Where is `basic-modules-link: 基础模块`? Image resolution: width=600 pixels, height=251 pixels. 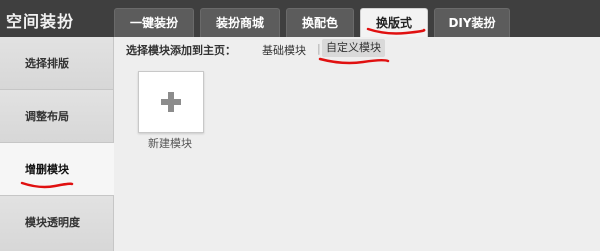 basic-modules-link: 基础模块 is located at coordinates (284, 50).